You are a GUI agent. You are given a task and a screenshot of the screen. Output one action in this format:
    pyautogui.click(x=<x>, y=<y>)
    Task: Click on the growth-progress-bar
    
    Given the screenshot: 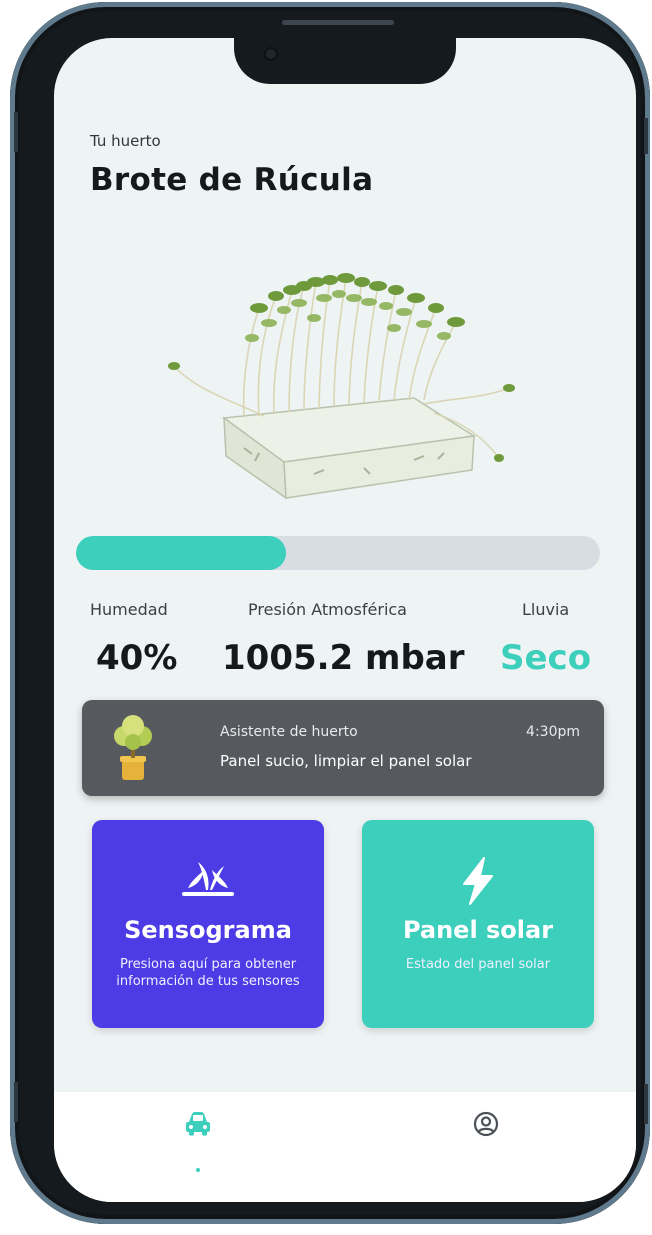 What is the action you would take?
    pyautogui.click(x=338, y=553)
    